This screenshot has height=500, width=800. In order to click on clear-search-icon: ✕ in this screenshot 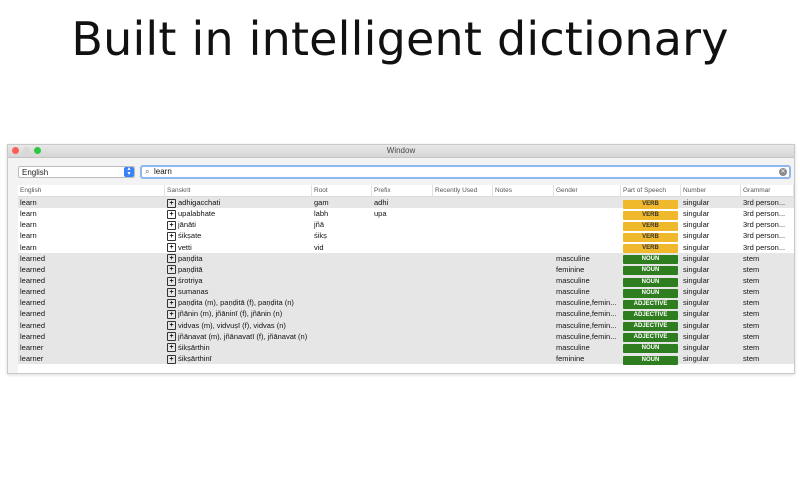, I will do `click(783, 172)`.